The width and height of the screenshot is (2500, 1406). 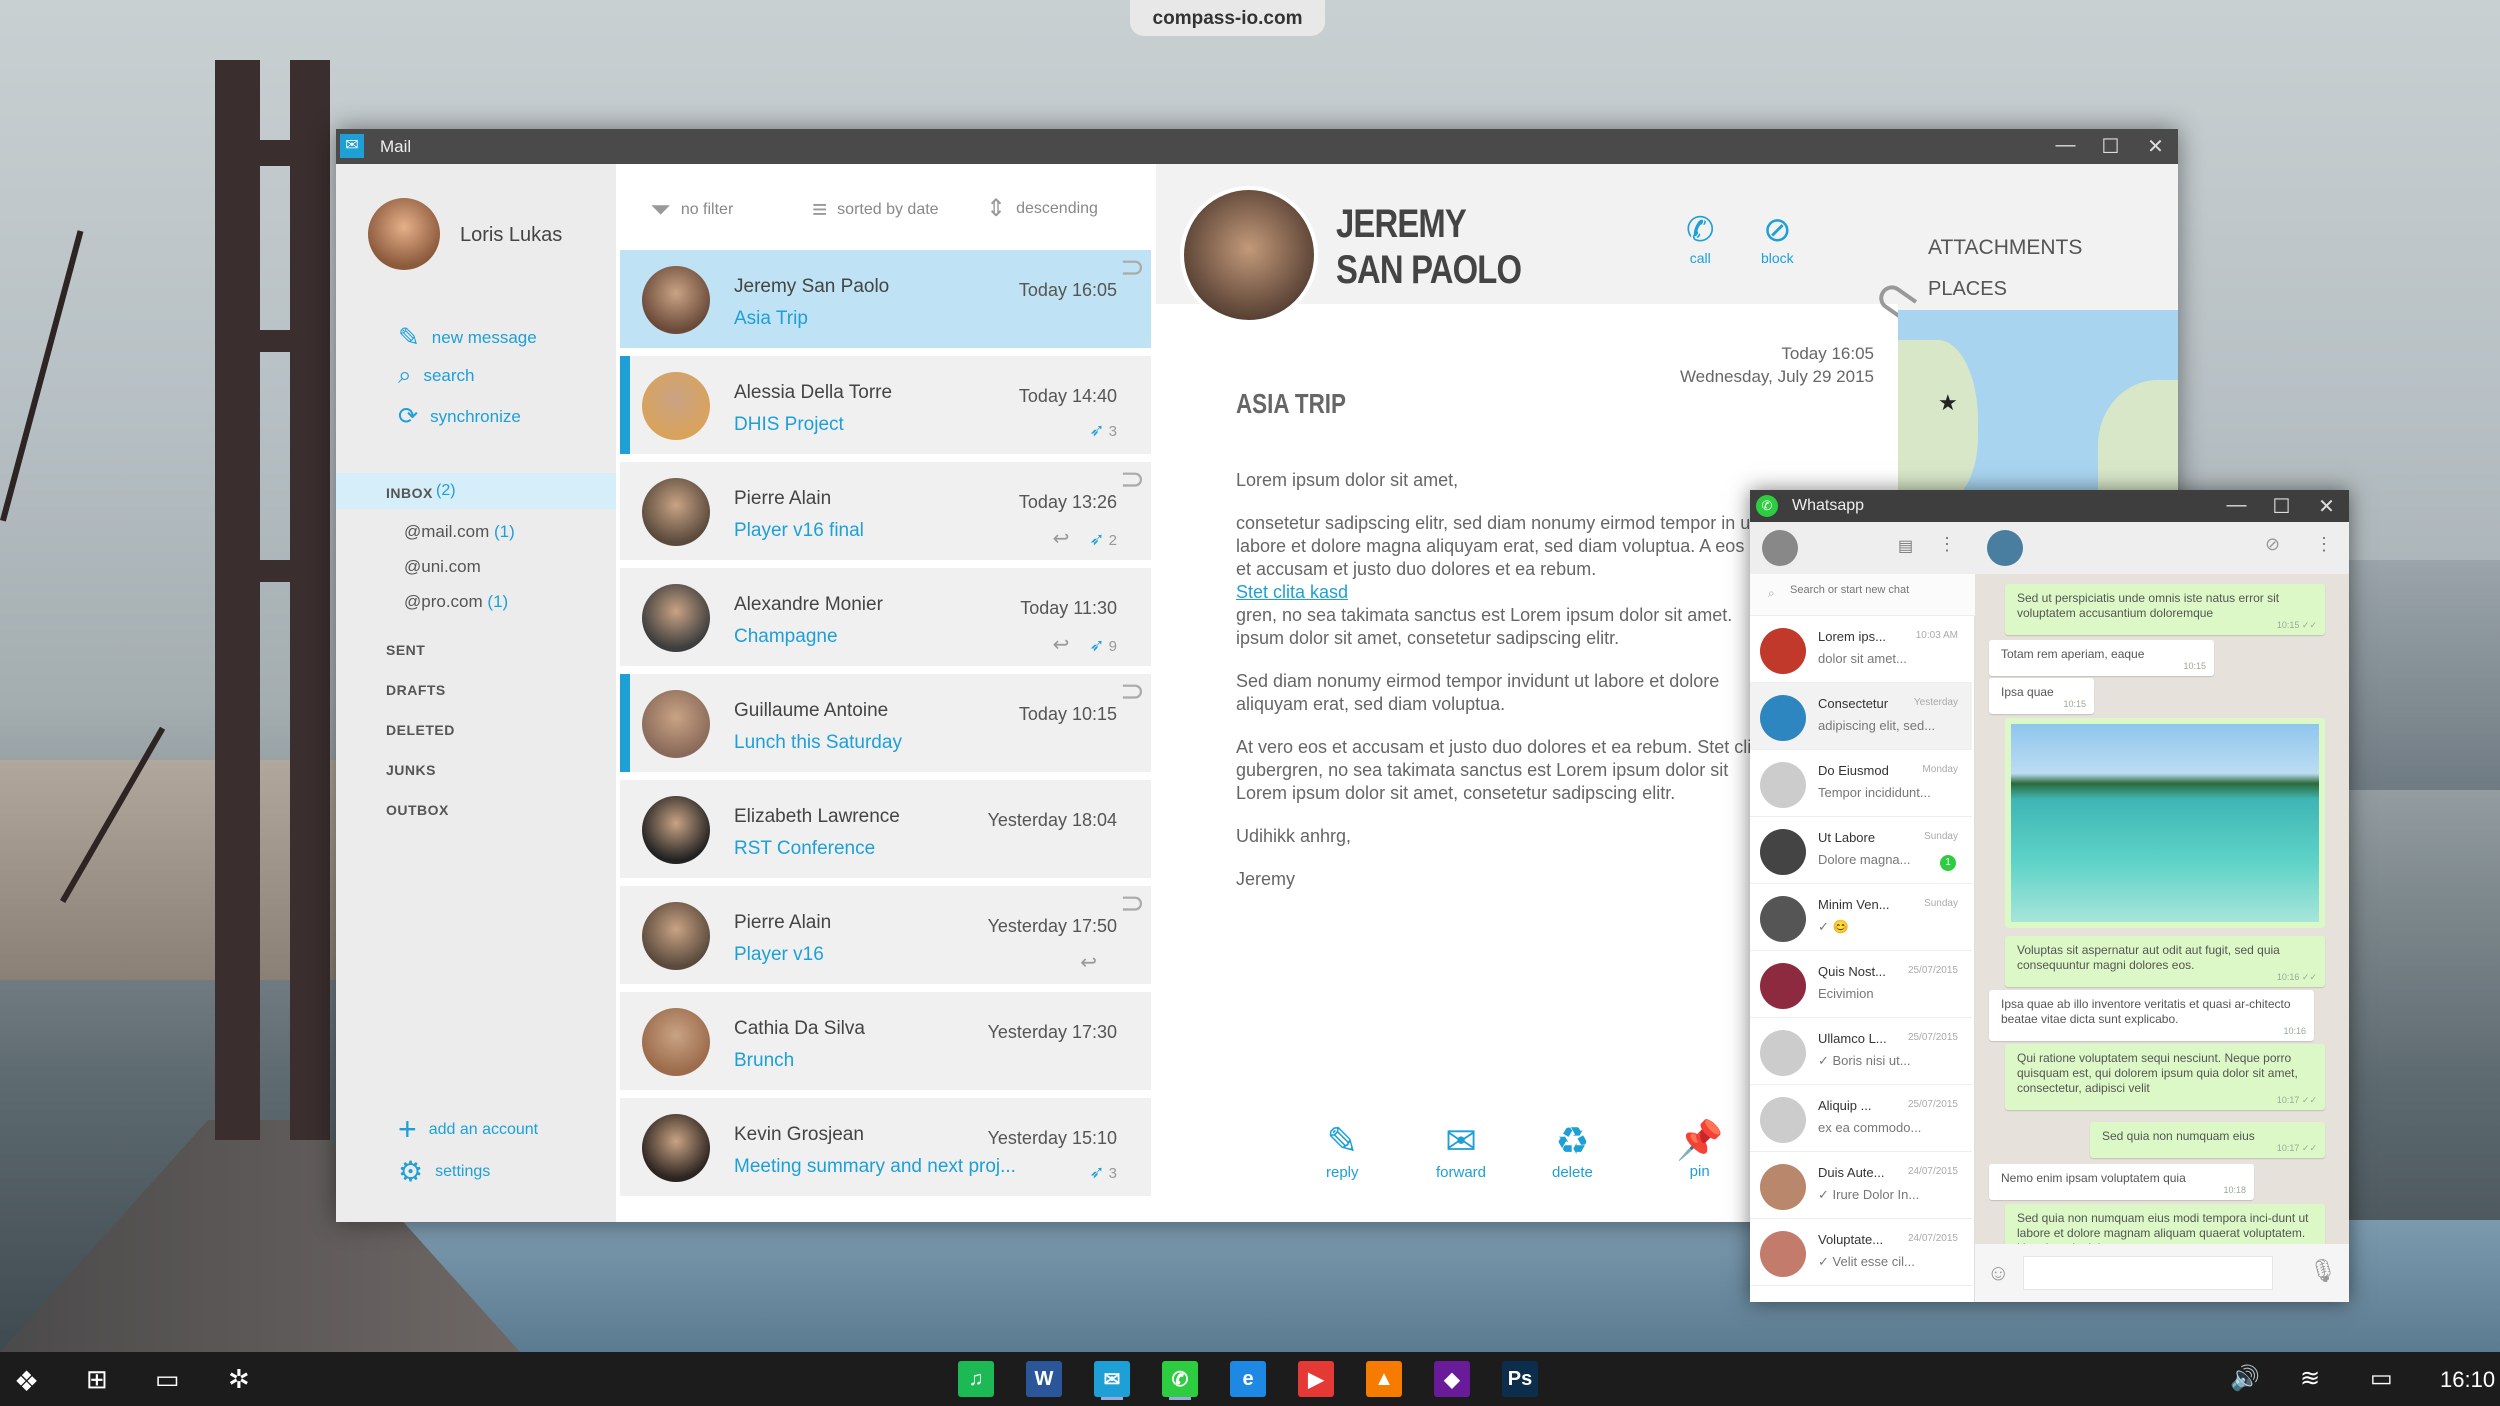 What do you see at coordinates (416, 690) in the screenshot?
I see `folder-drafts: DRAFTS` at bounding box center [416, 690].